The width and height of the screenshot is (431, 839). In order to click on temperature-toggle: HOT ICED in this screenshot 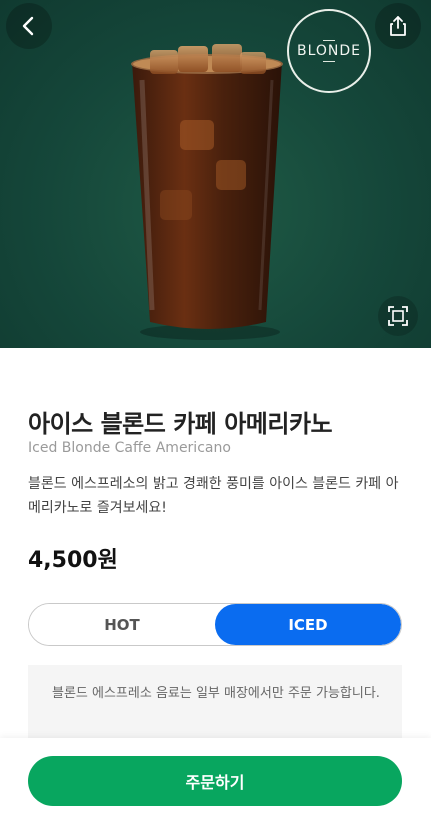, I will do `click(215, 624)`.